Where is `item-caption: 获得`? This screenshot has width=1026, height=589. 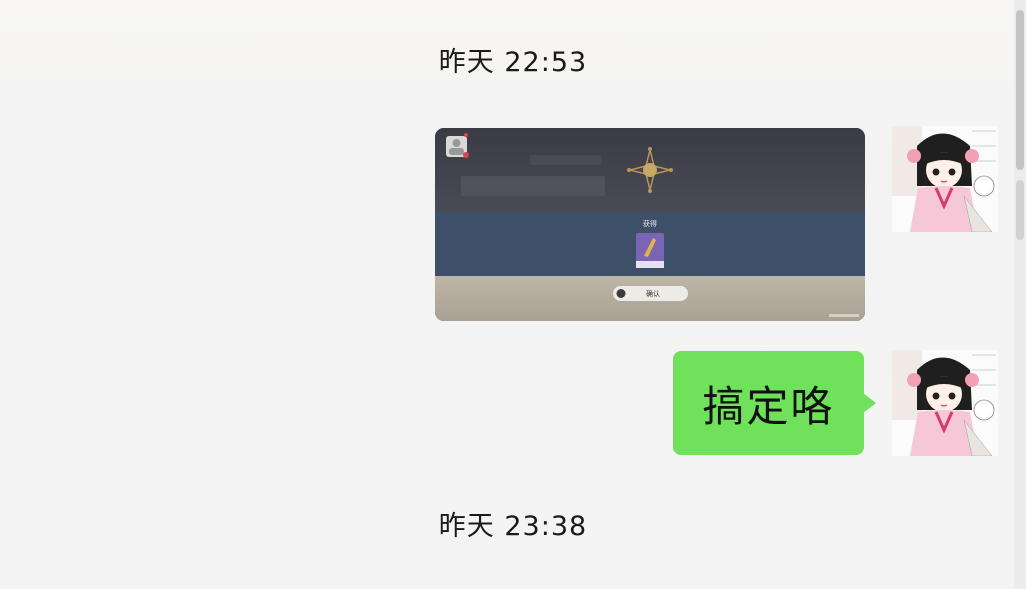
item-caption: 获得 is located at coordinates (650, 224).